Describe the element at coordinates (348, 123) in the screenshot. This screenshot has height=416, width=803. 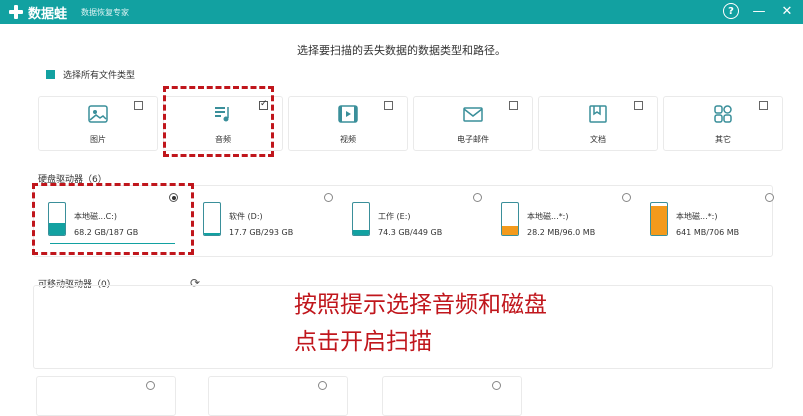
I see `type-card-video: 视频` at that location.